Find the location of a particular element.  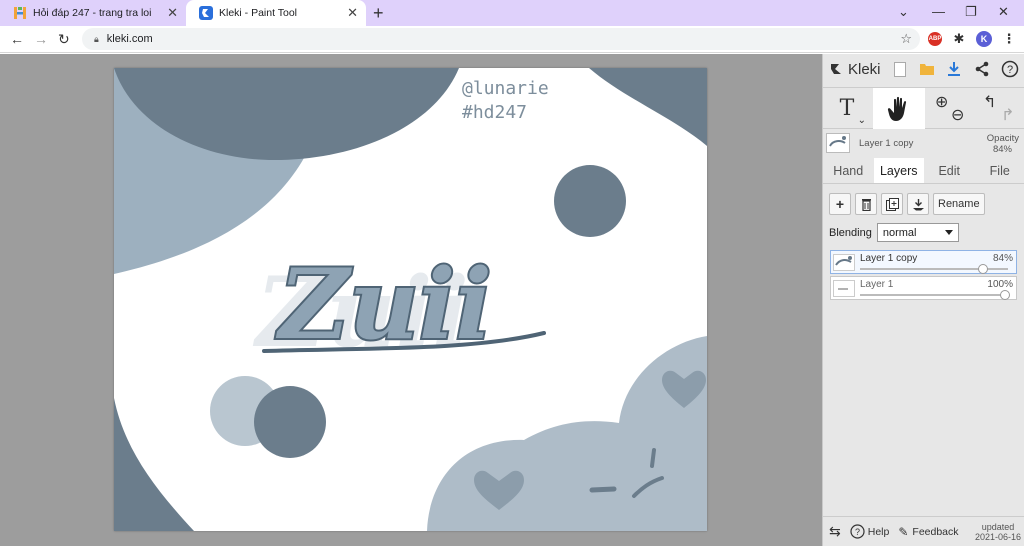

browser-tab-hoidap: Hỏi đáp 247 - trang tra loi ✕ is located at coordinates (93, 13).